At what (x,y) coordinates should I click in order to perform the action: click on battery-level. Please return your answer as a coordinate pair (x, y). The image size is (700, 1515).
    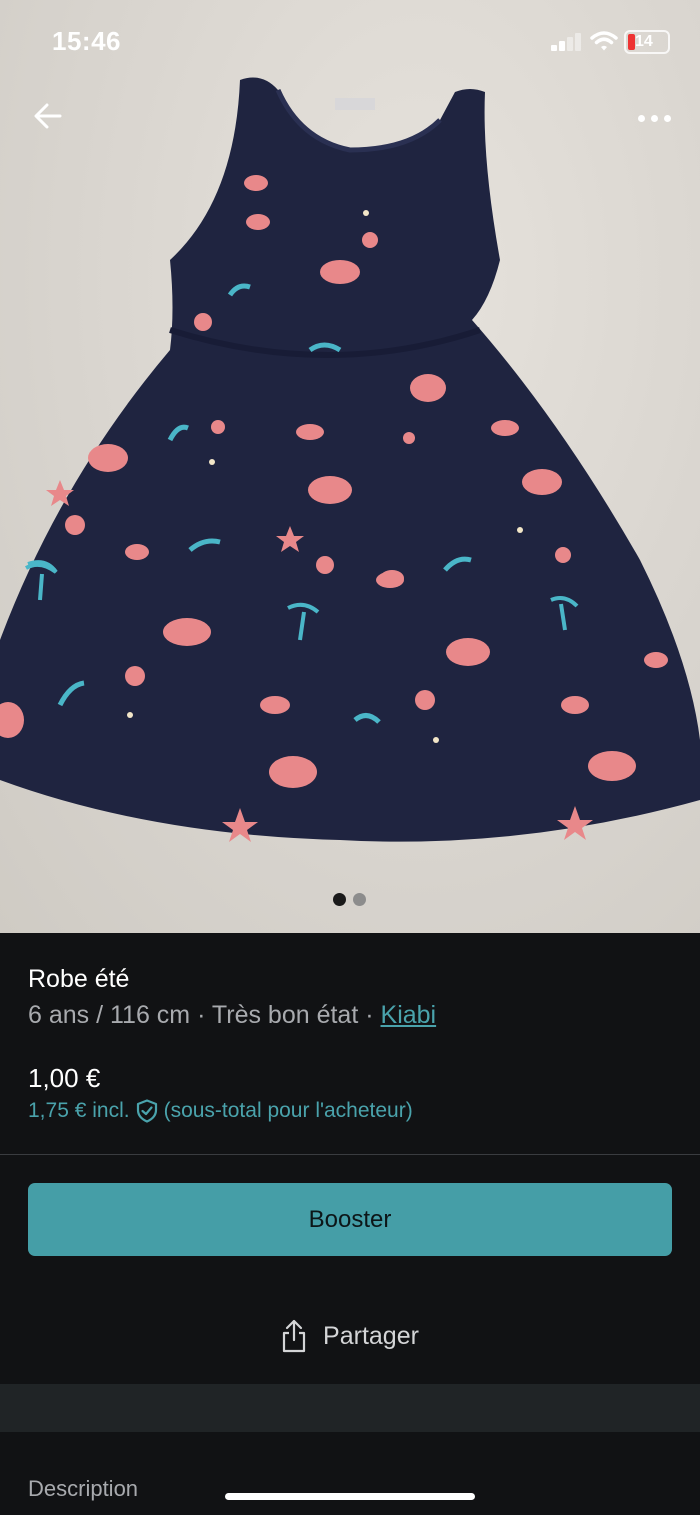
    Looking at the image, I should click on (631, 42).